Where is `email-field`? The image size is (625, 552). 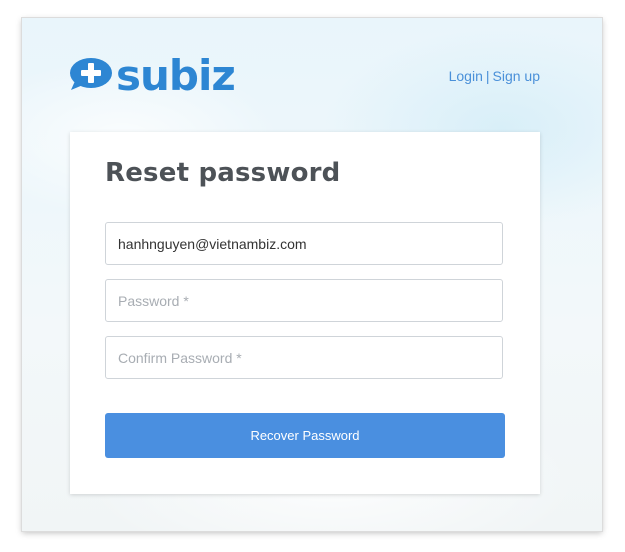
email-field is located at coordinates (304, 243).